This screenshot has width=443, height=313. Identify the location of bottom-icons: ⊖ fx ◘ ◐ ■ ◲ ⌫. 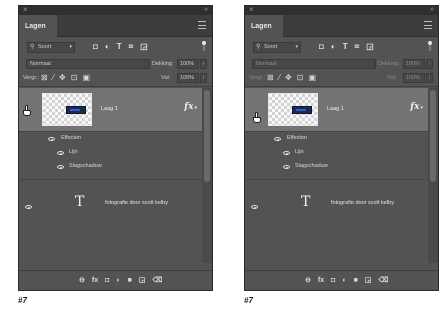
(346, 280).